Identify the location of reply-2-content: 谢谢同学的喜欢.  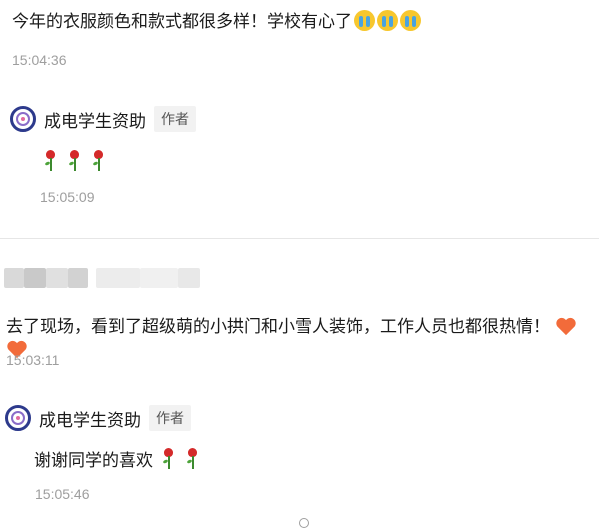
(119, 460).